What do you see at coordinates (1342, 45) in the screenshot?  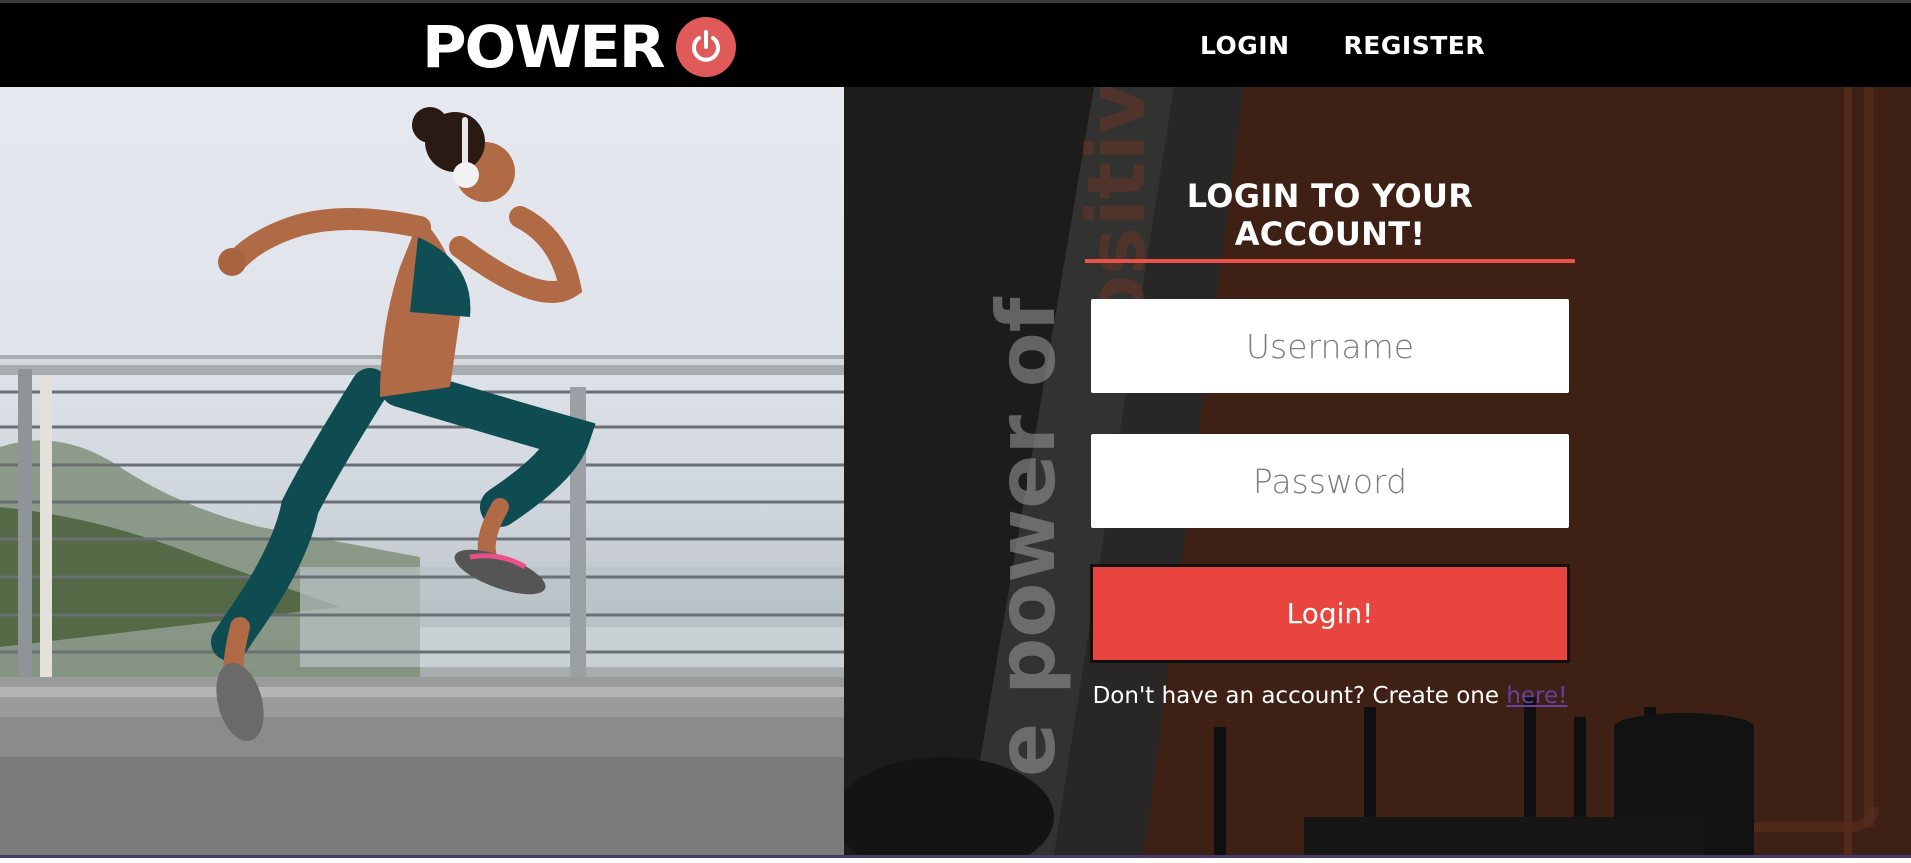 I see `nav-links: LOGIN REGISTER` at bounding box center [1342, 45].